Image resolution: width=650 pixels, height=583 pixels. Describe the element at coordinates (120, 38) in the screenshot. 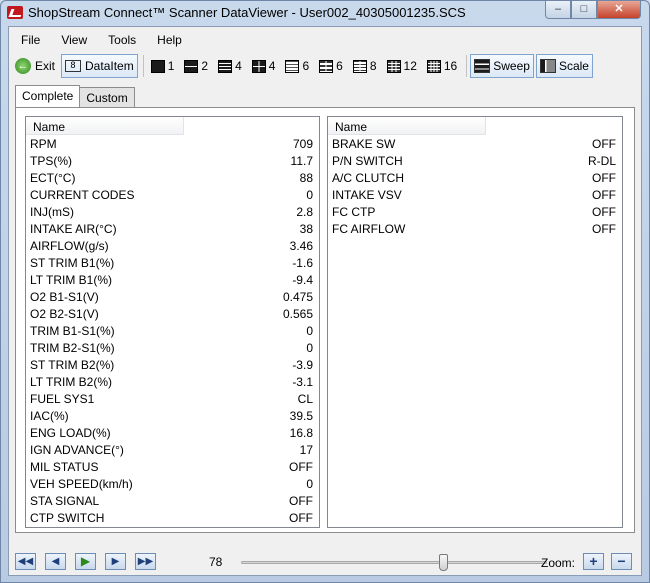

I see `menu-tools: Tools` at that location.